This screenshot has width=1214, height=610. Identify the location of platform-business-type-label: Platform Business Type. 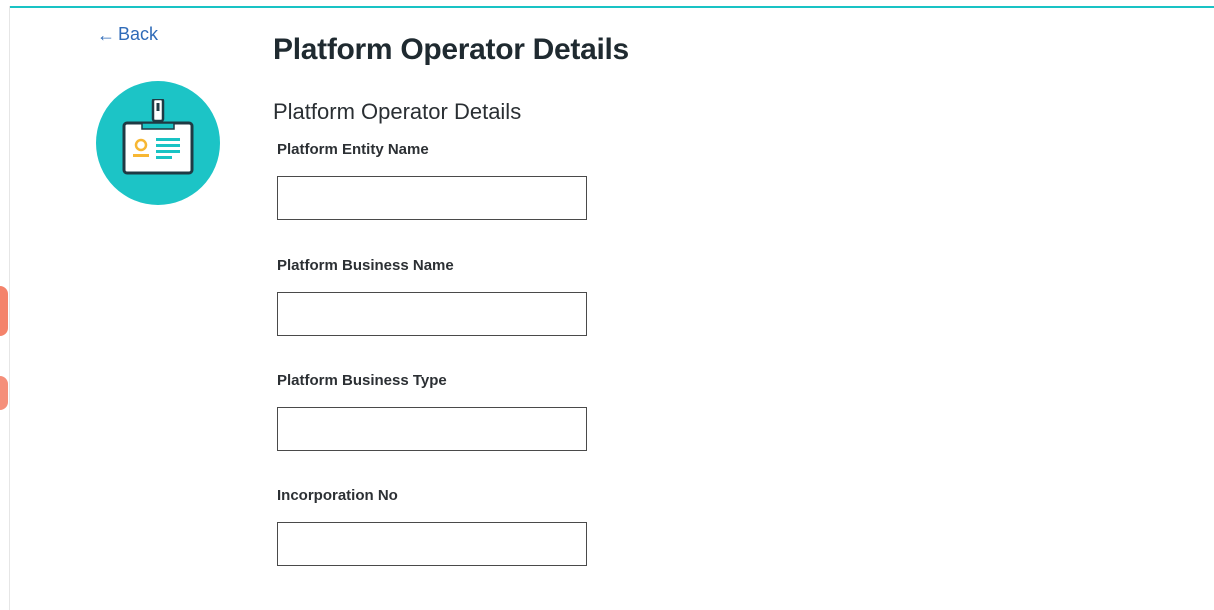
(362, 380).